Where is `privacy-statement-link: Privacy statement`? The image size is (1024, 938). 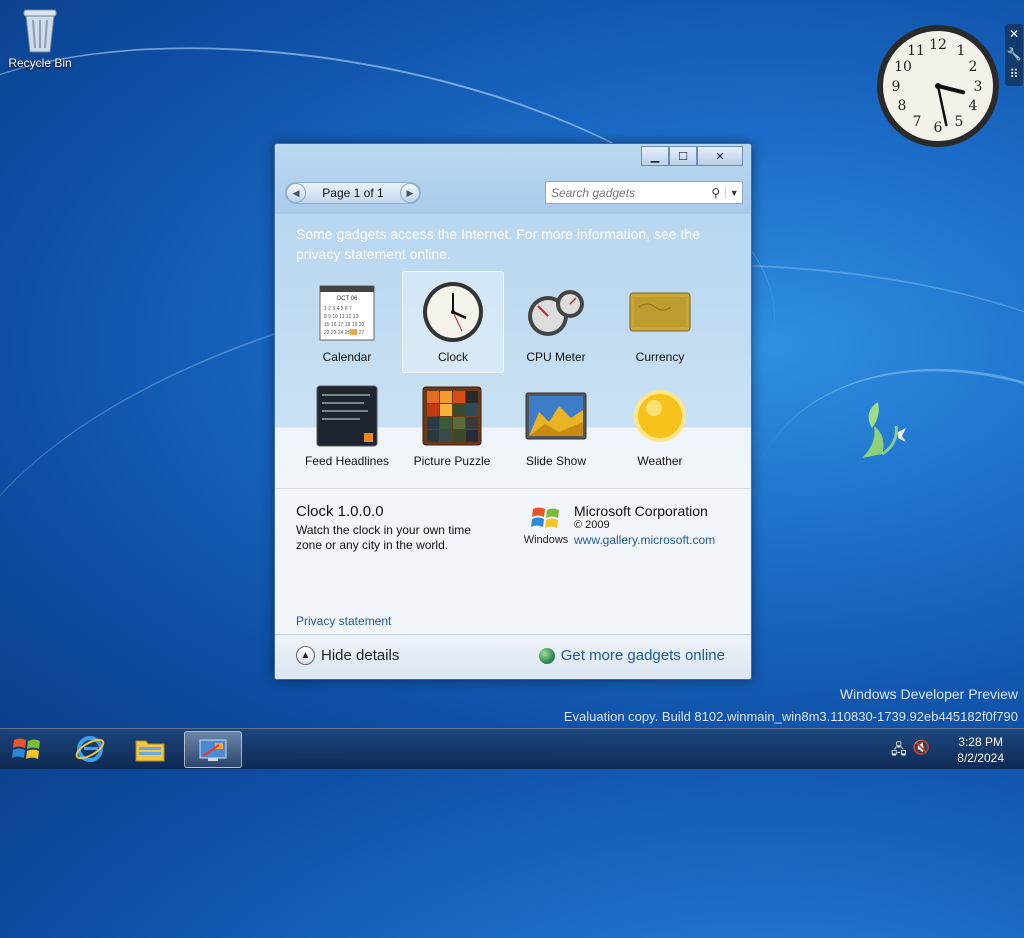
privacy-statement-link: Privacy statement is located at coordinates (343, 621).